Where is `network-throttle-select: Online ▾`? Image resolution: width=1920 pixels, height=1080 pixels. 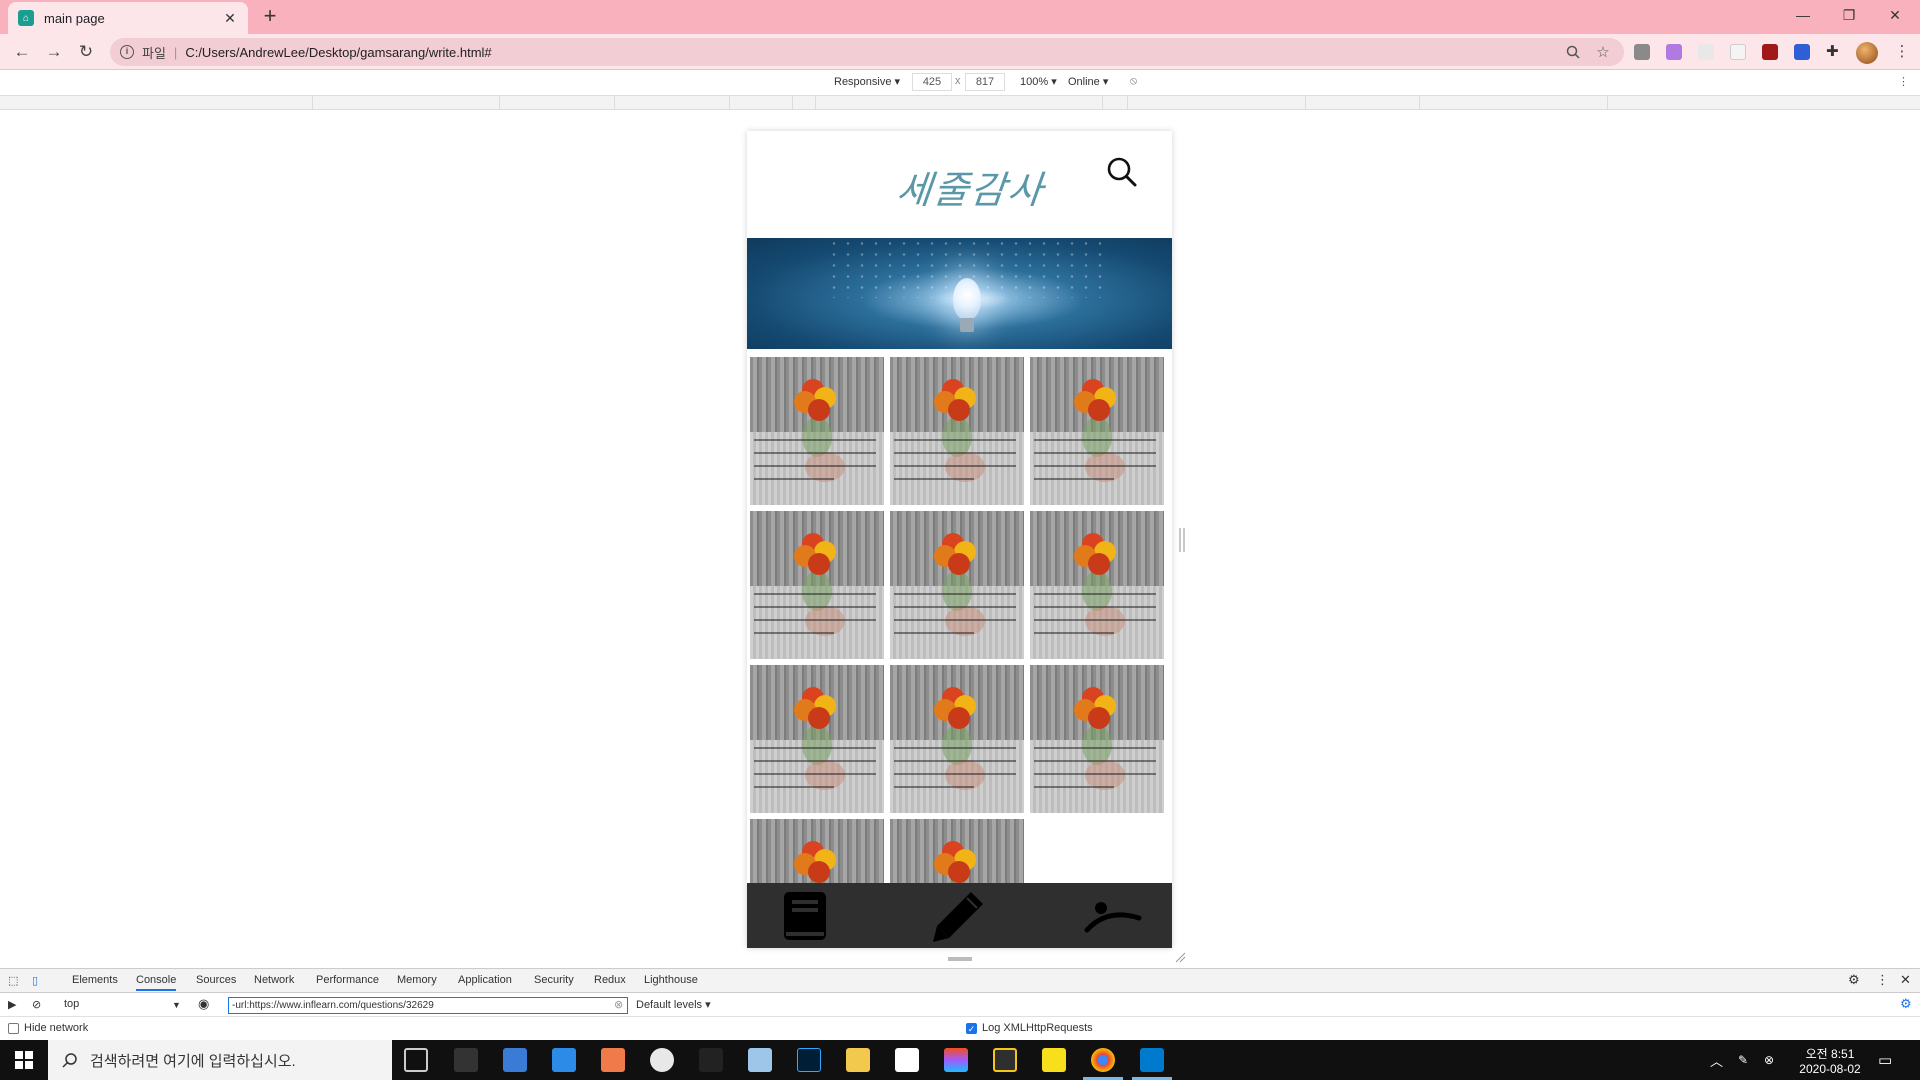
network-throttle-select: Online ▾ is located at coordinates (1088, 81).